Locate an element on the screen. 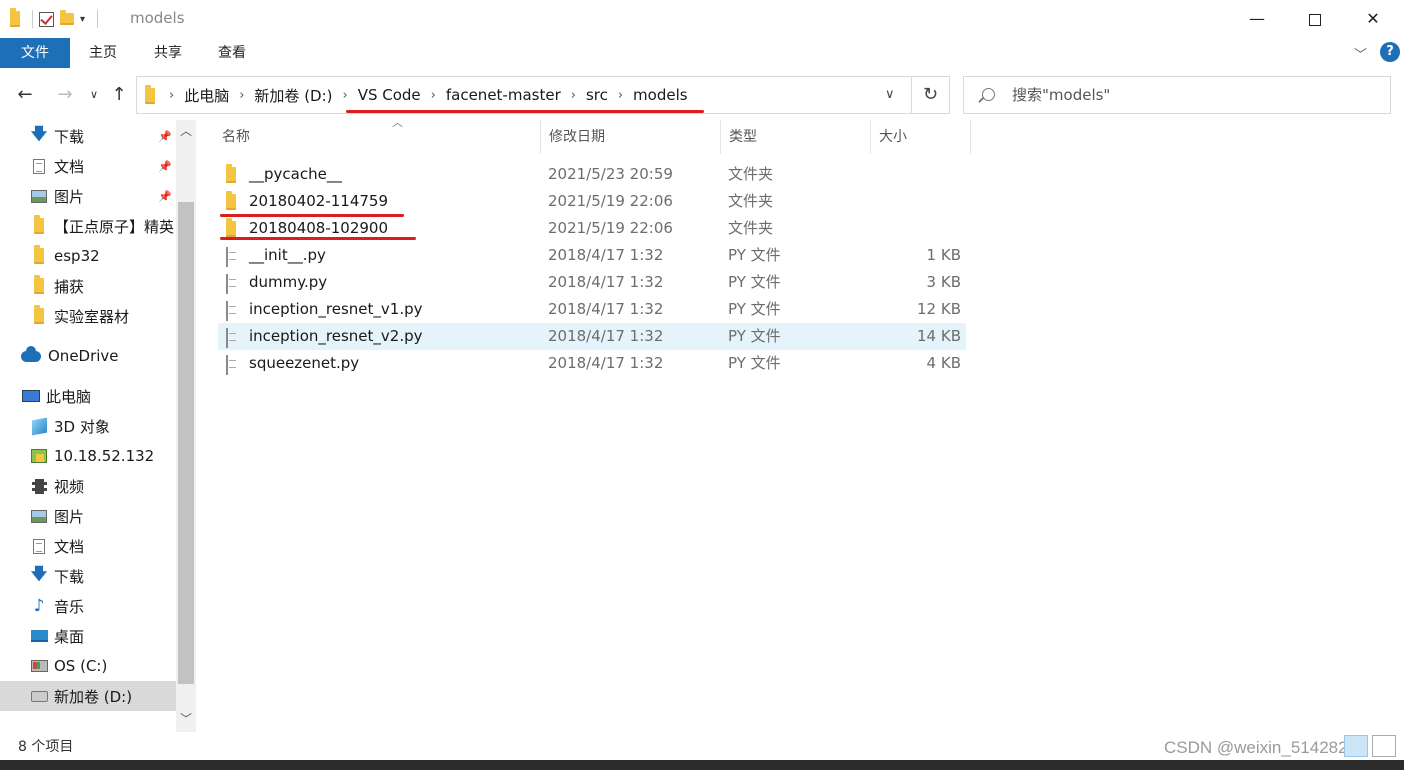  sidebar-item-label: 桌面 is located at coordinates (69, 636).